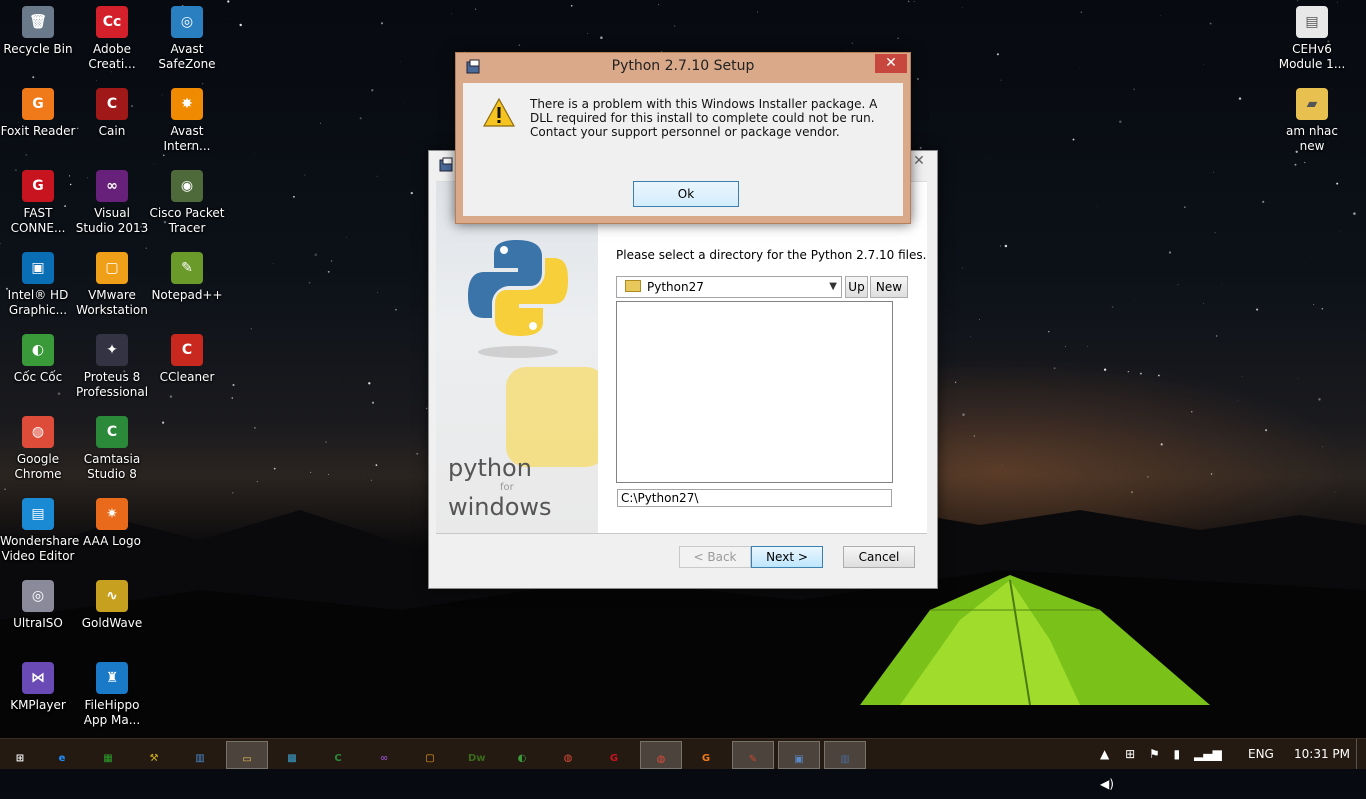 Image resolution: width=1366 pixels, height=799 pixels. Describe the element at coordinates (187, 202) in the screenshot. I see `desktop-icon: ◉Cisco Packet Tracer` at that location.